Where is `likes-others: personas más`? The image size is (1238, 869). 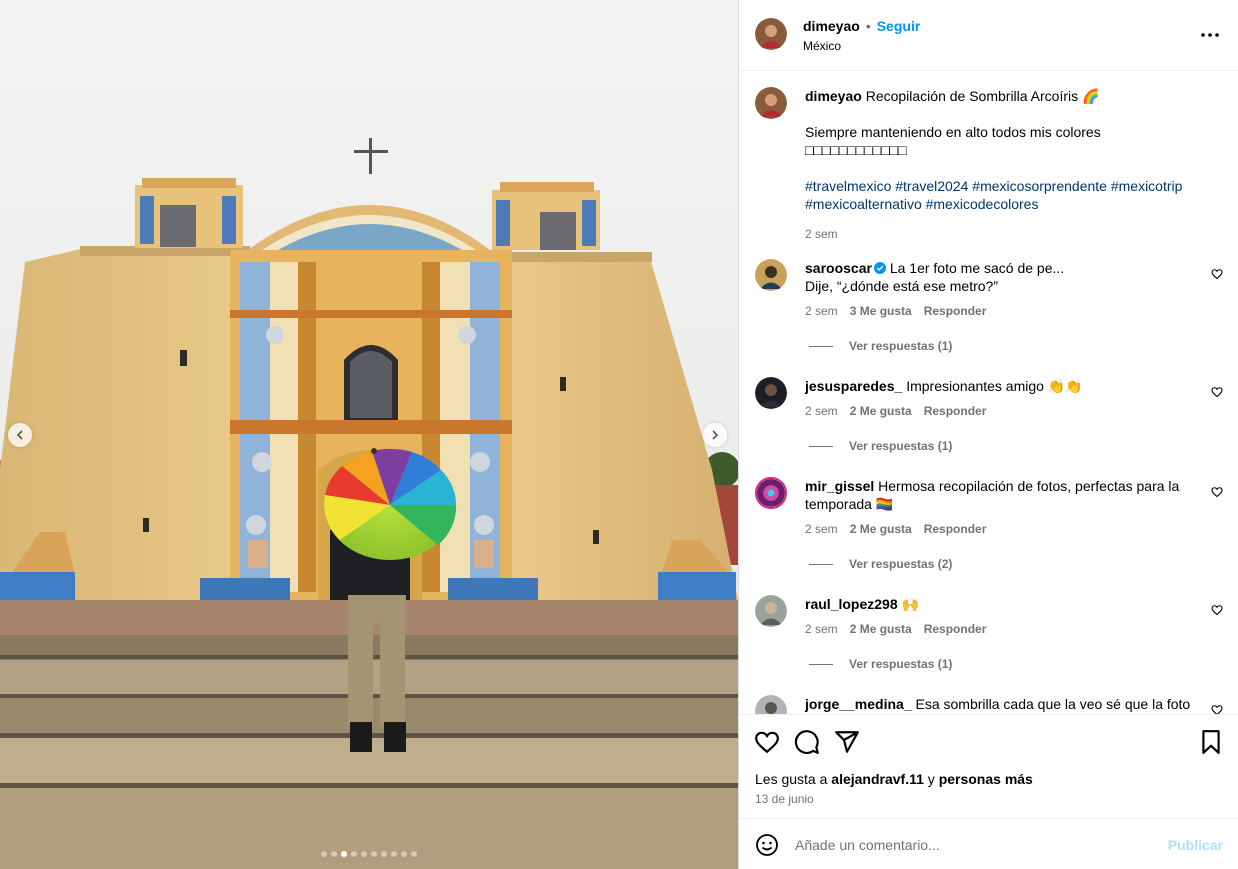
likes-others: personas más is located at coordinates (986, 779).